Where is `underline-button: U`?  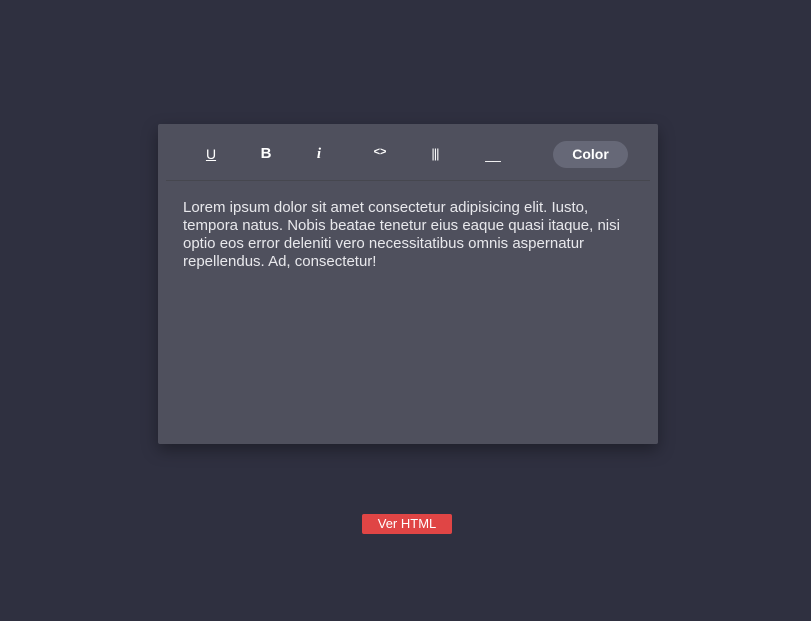
underline-button: U is located at coordinates (211, 154).